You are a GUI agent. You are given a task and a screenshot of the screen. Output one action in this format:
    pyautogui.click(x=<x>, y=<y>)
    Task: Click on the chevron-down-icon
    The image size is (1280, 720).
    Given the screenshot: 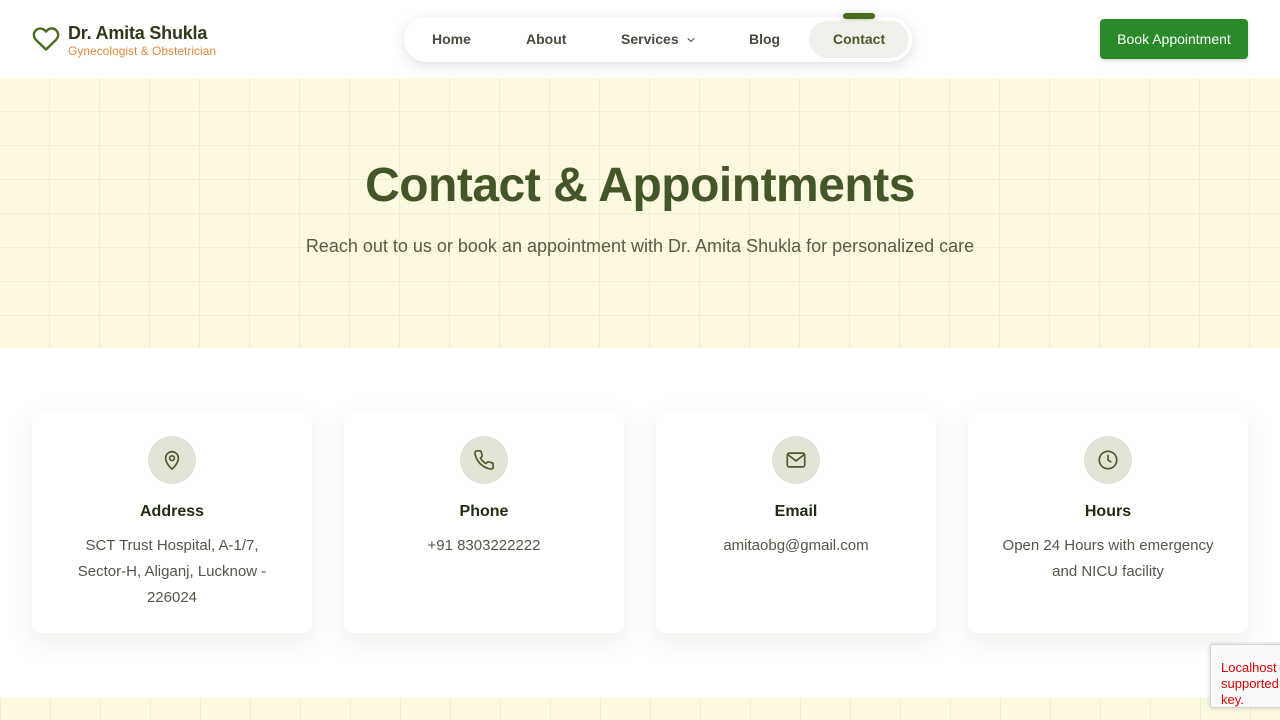 What is the action you would take?
    pyautogui.click(x=691, y=39)
    